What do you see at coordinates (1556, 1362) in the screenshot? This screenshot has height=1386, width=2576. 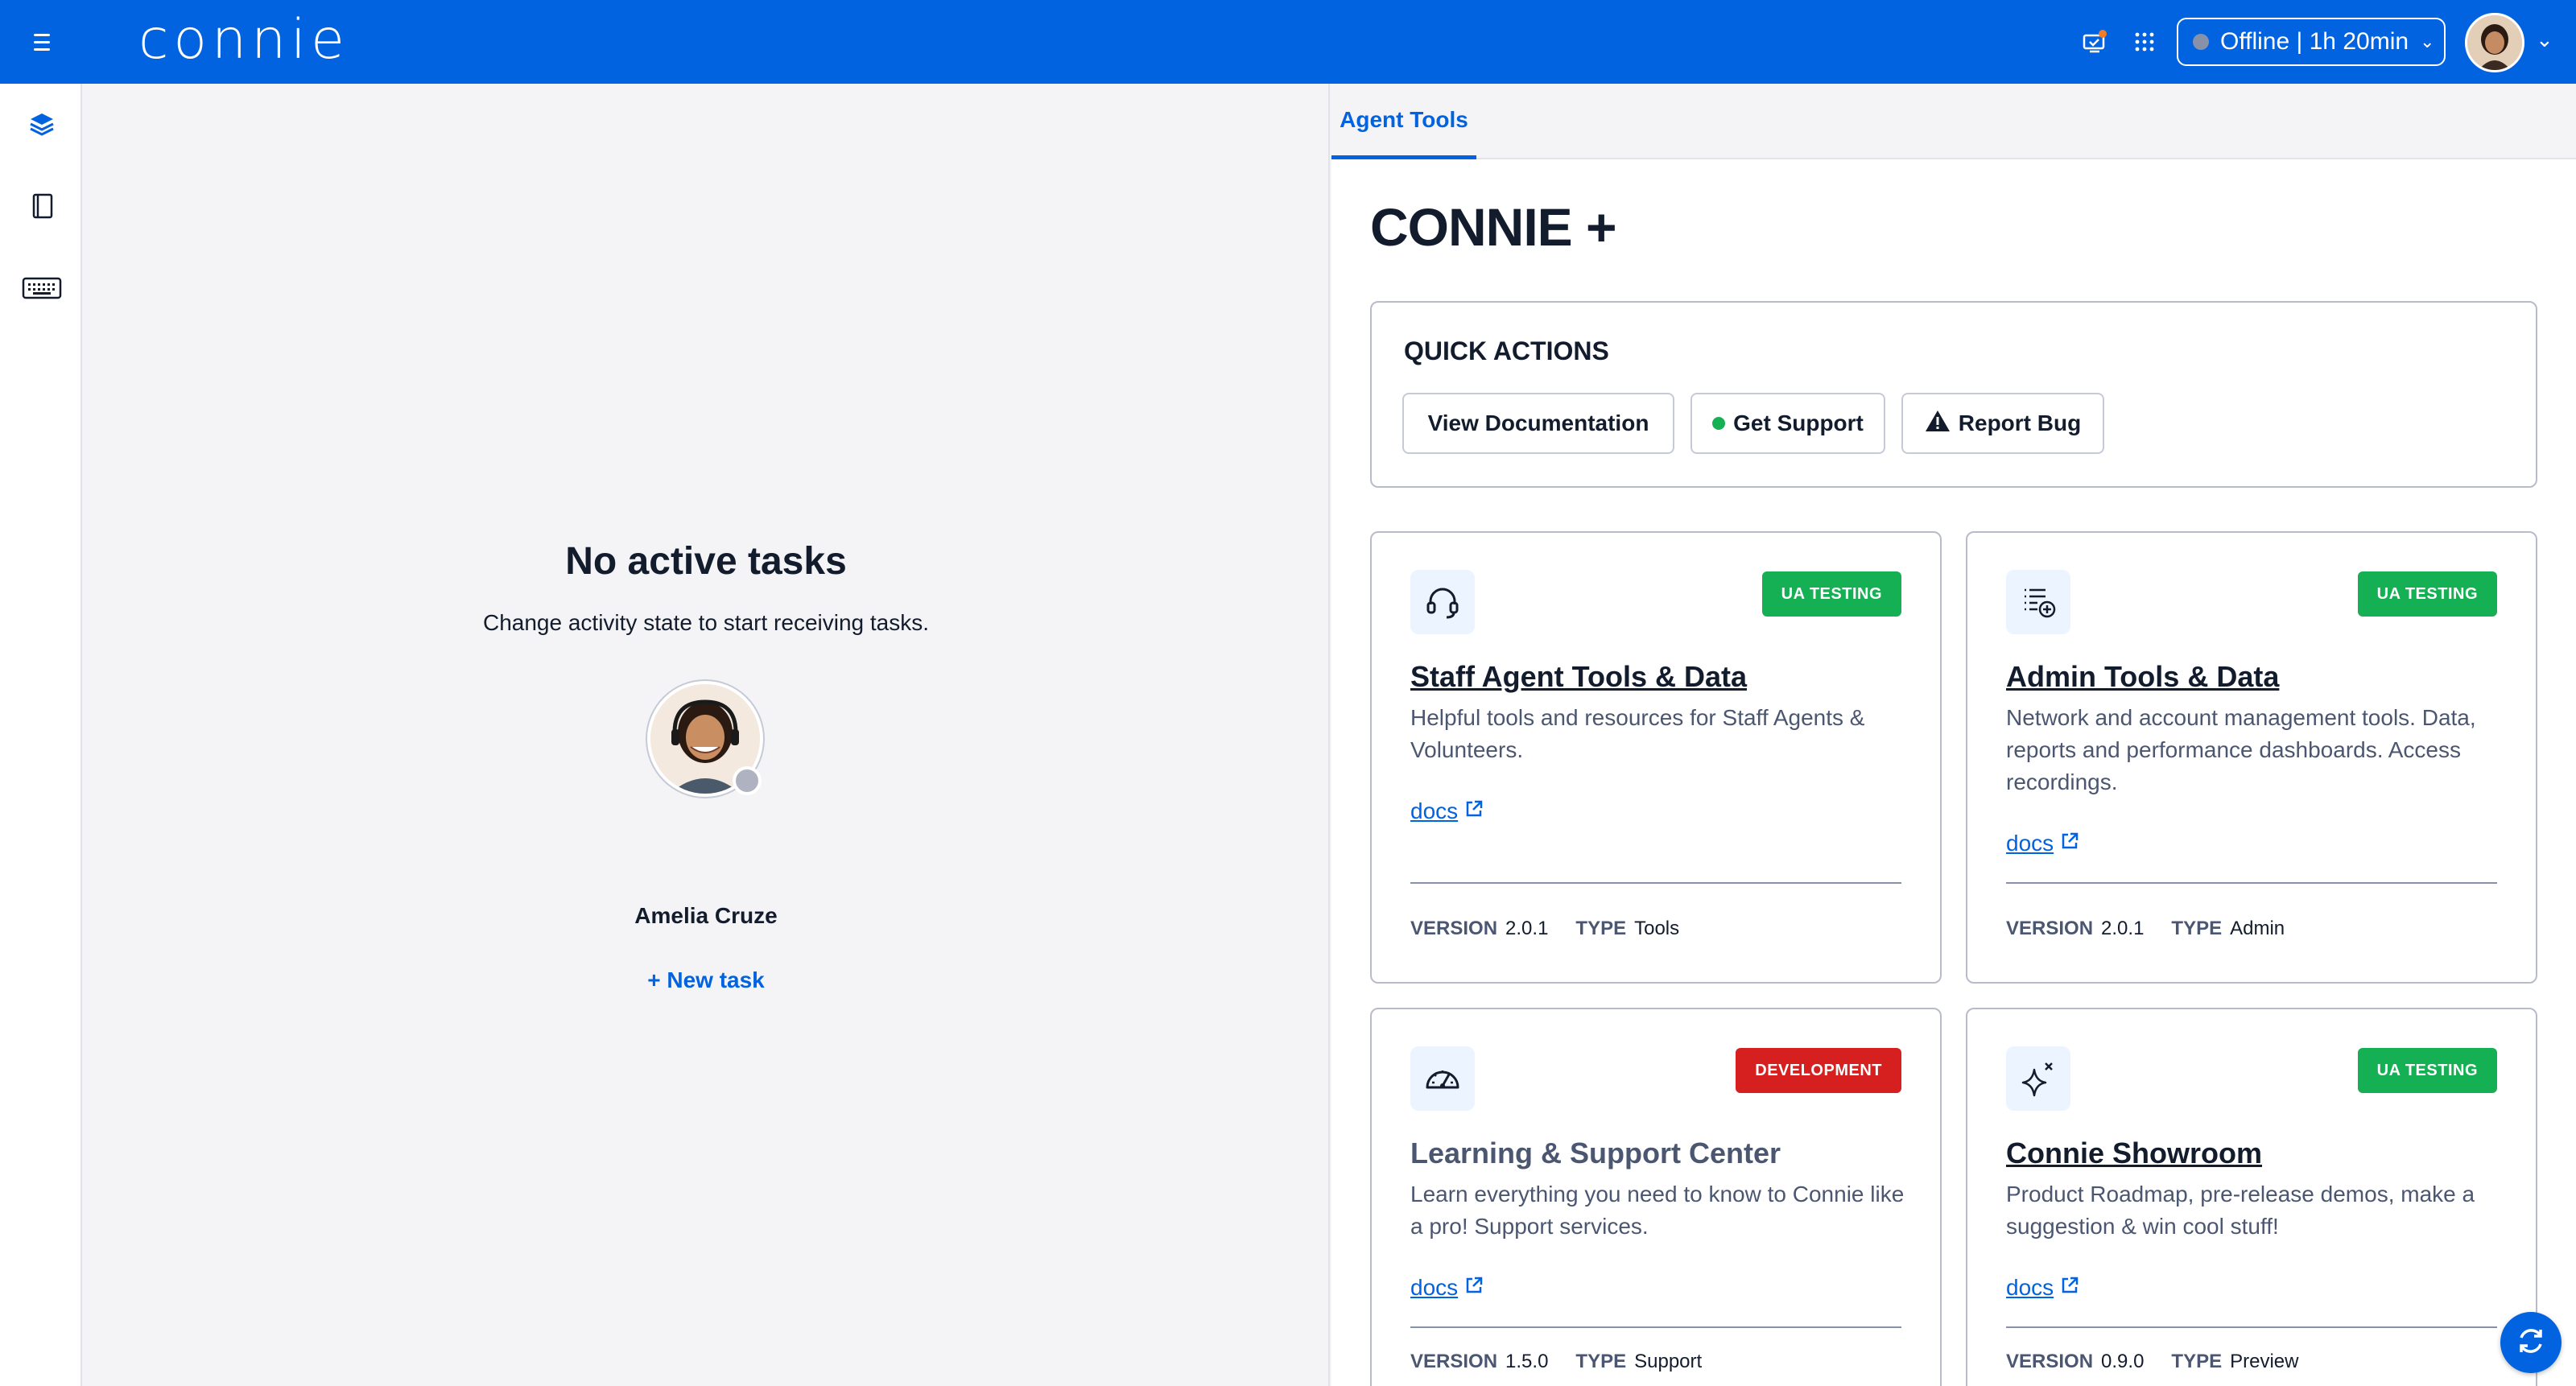 I see `card-meta: VERSION 1.5.0 TYPE Support` at bounding box center [1556, 1362].